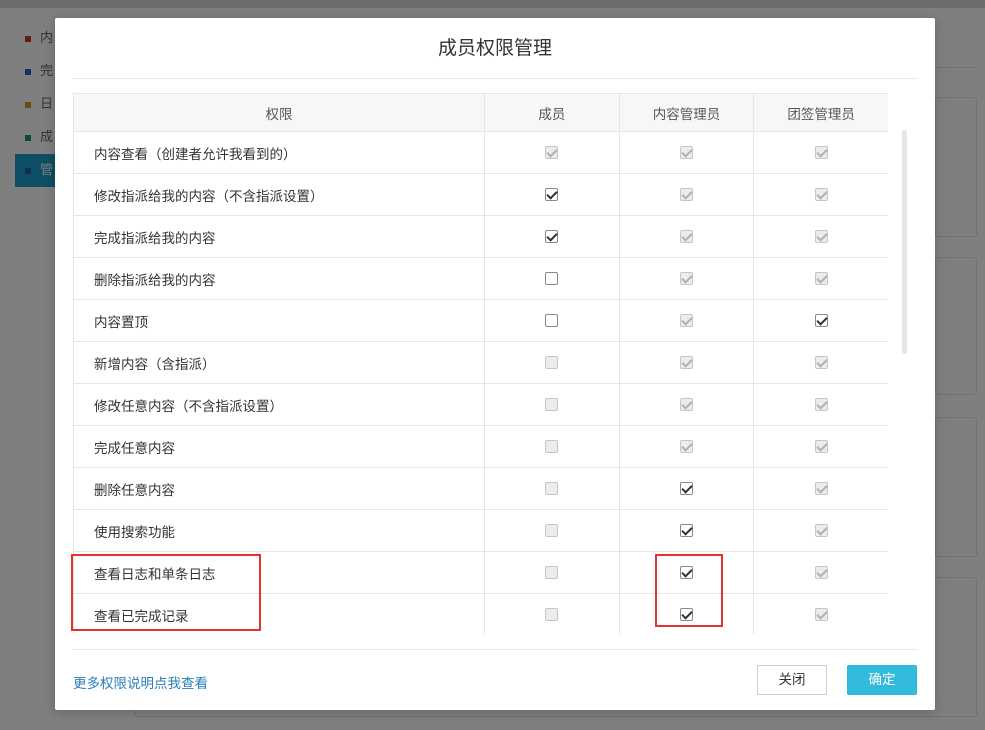 The height and width of the screenshot is (730, 985). I want to click on table-row: 内容置顶, so click(480, 320).